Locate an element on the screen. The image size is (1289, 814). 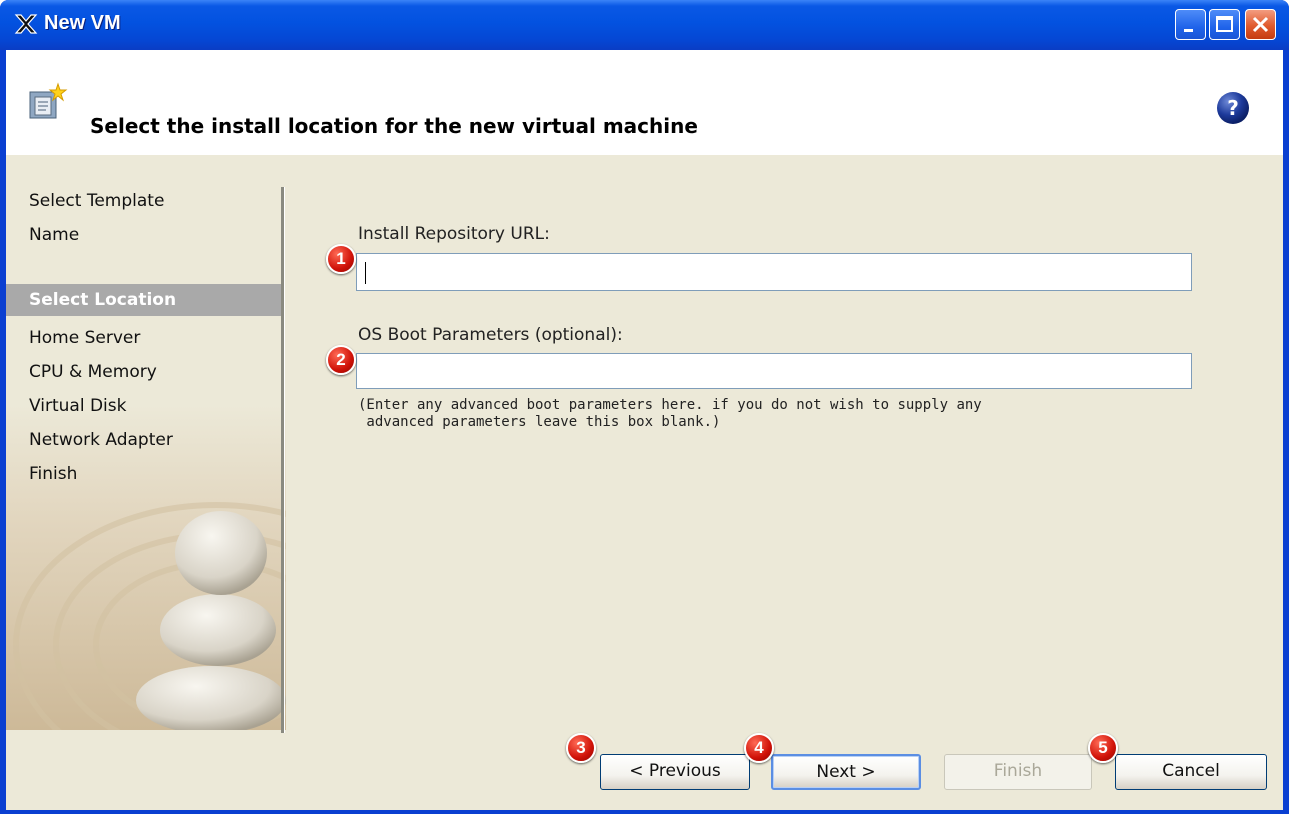
close-button is located at coordinates (1260, 24).